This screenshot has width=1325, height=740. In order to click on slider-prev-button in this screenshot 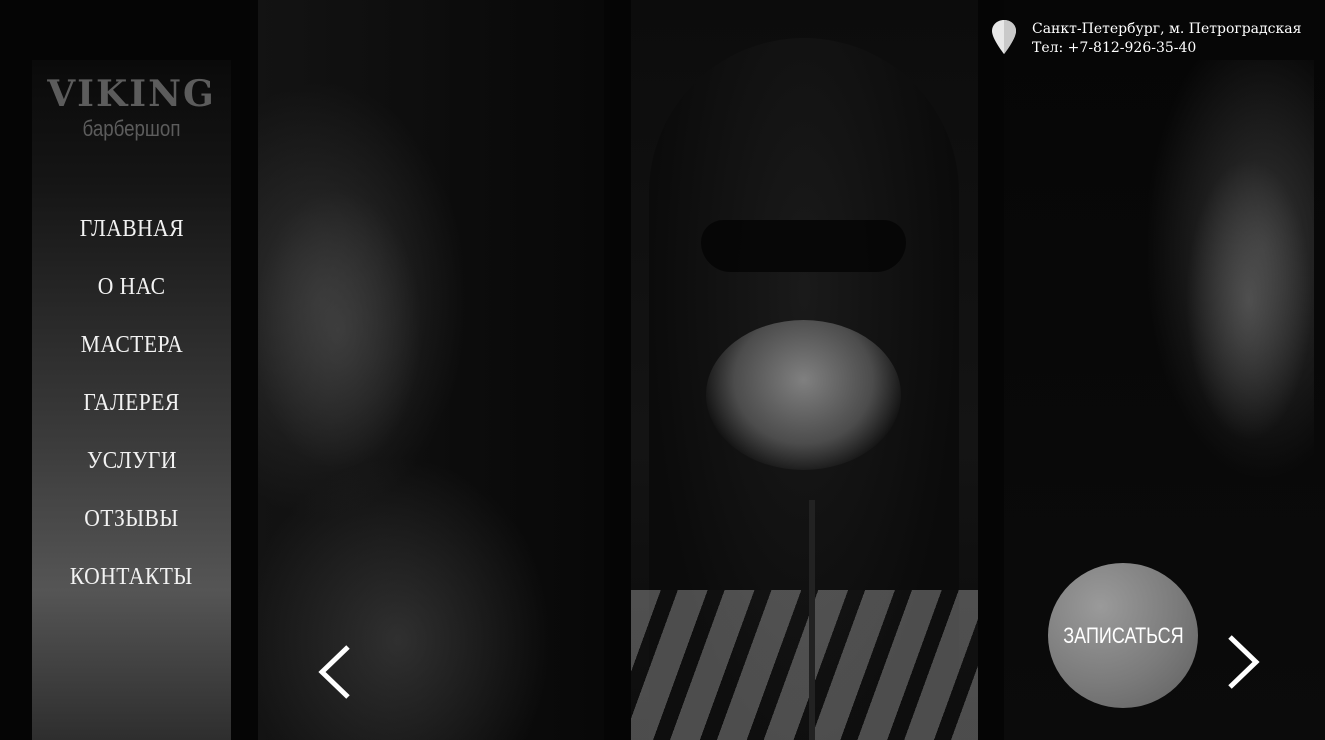, I will do `click(336, 672)`.